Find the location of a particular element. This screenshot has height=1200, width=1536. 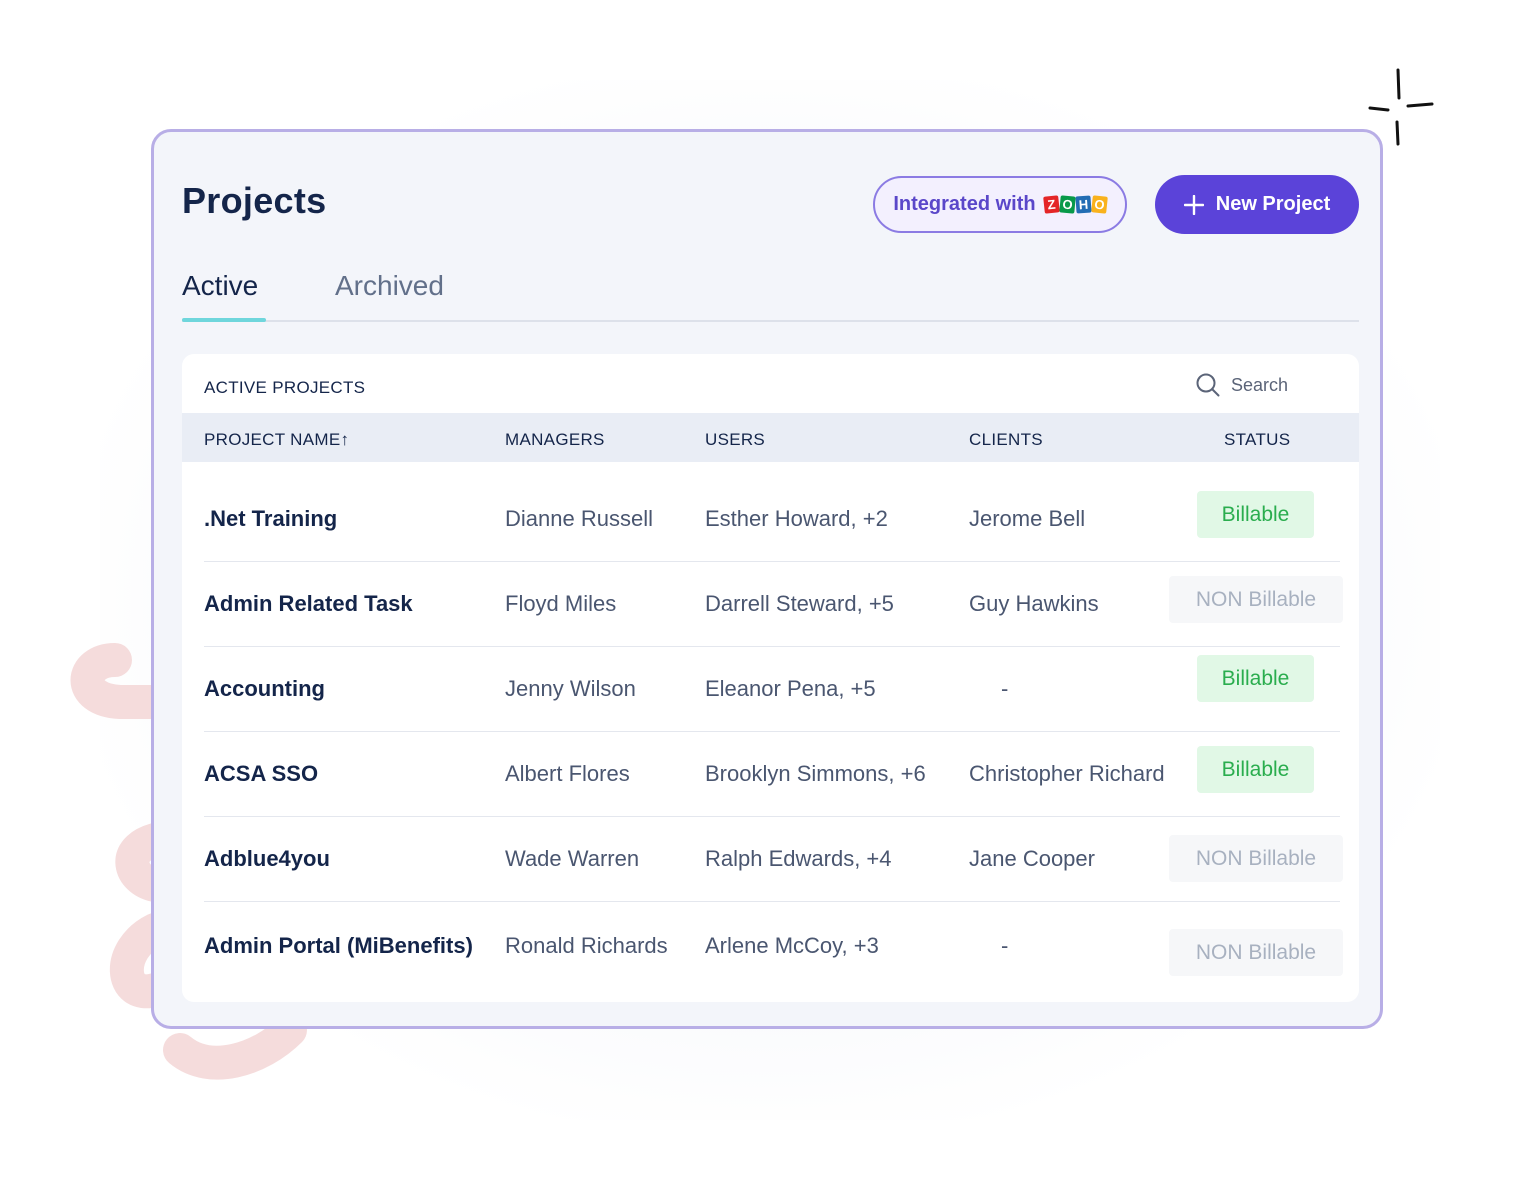

project-name: Adblue4you is located at coordinates (267, 859).